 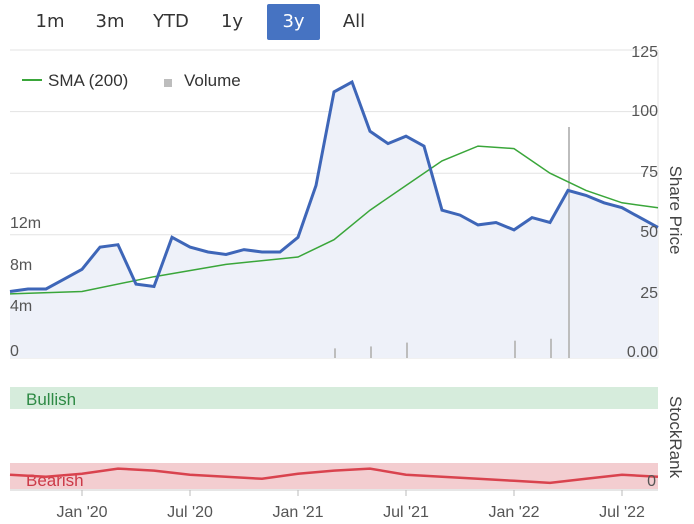 I want to click on bullish-band, so click(x=334, y=398).